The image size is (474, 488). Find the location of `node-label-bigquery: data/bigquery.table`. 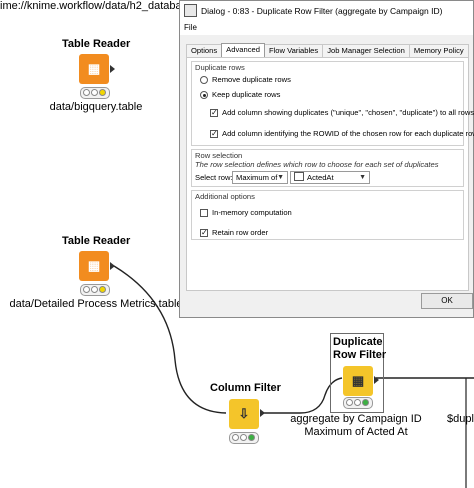

node-label-bigquery: data/bigquery.table is located at coordinates (96, 107).